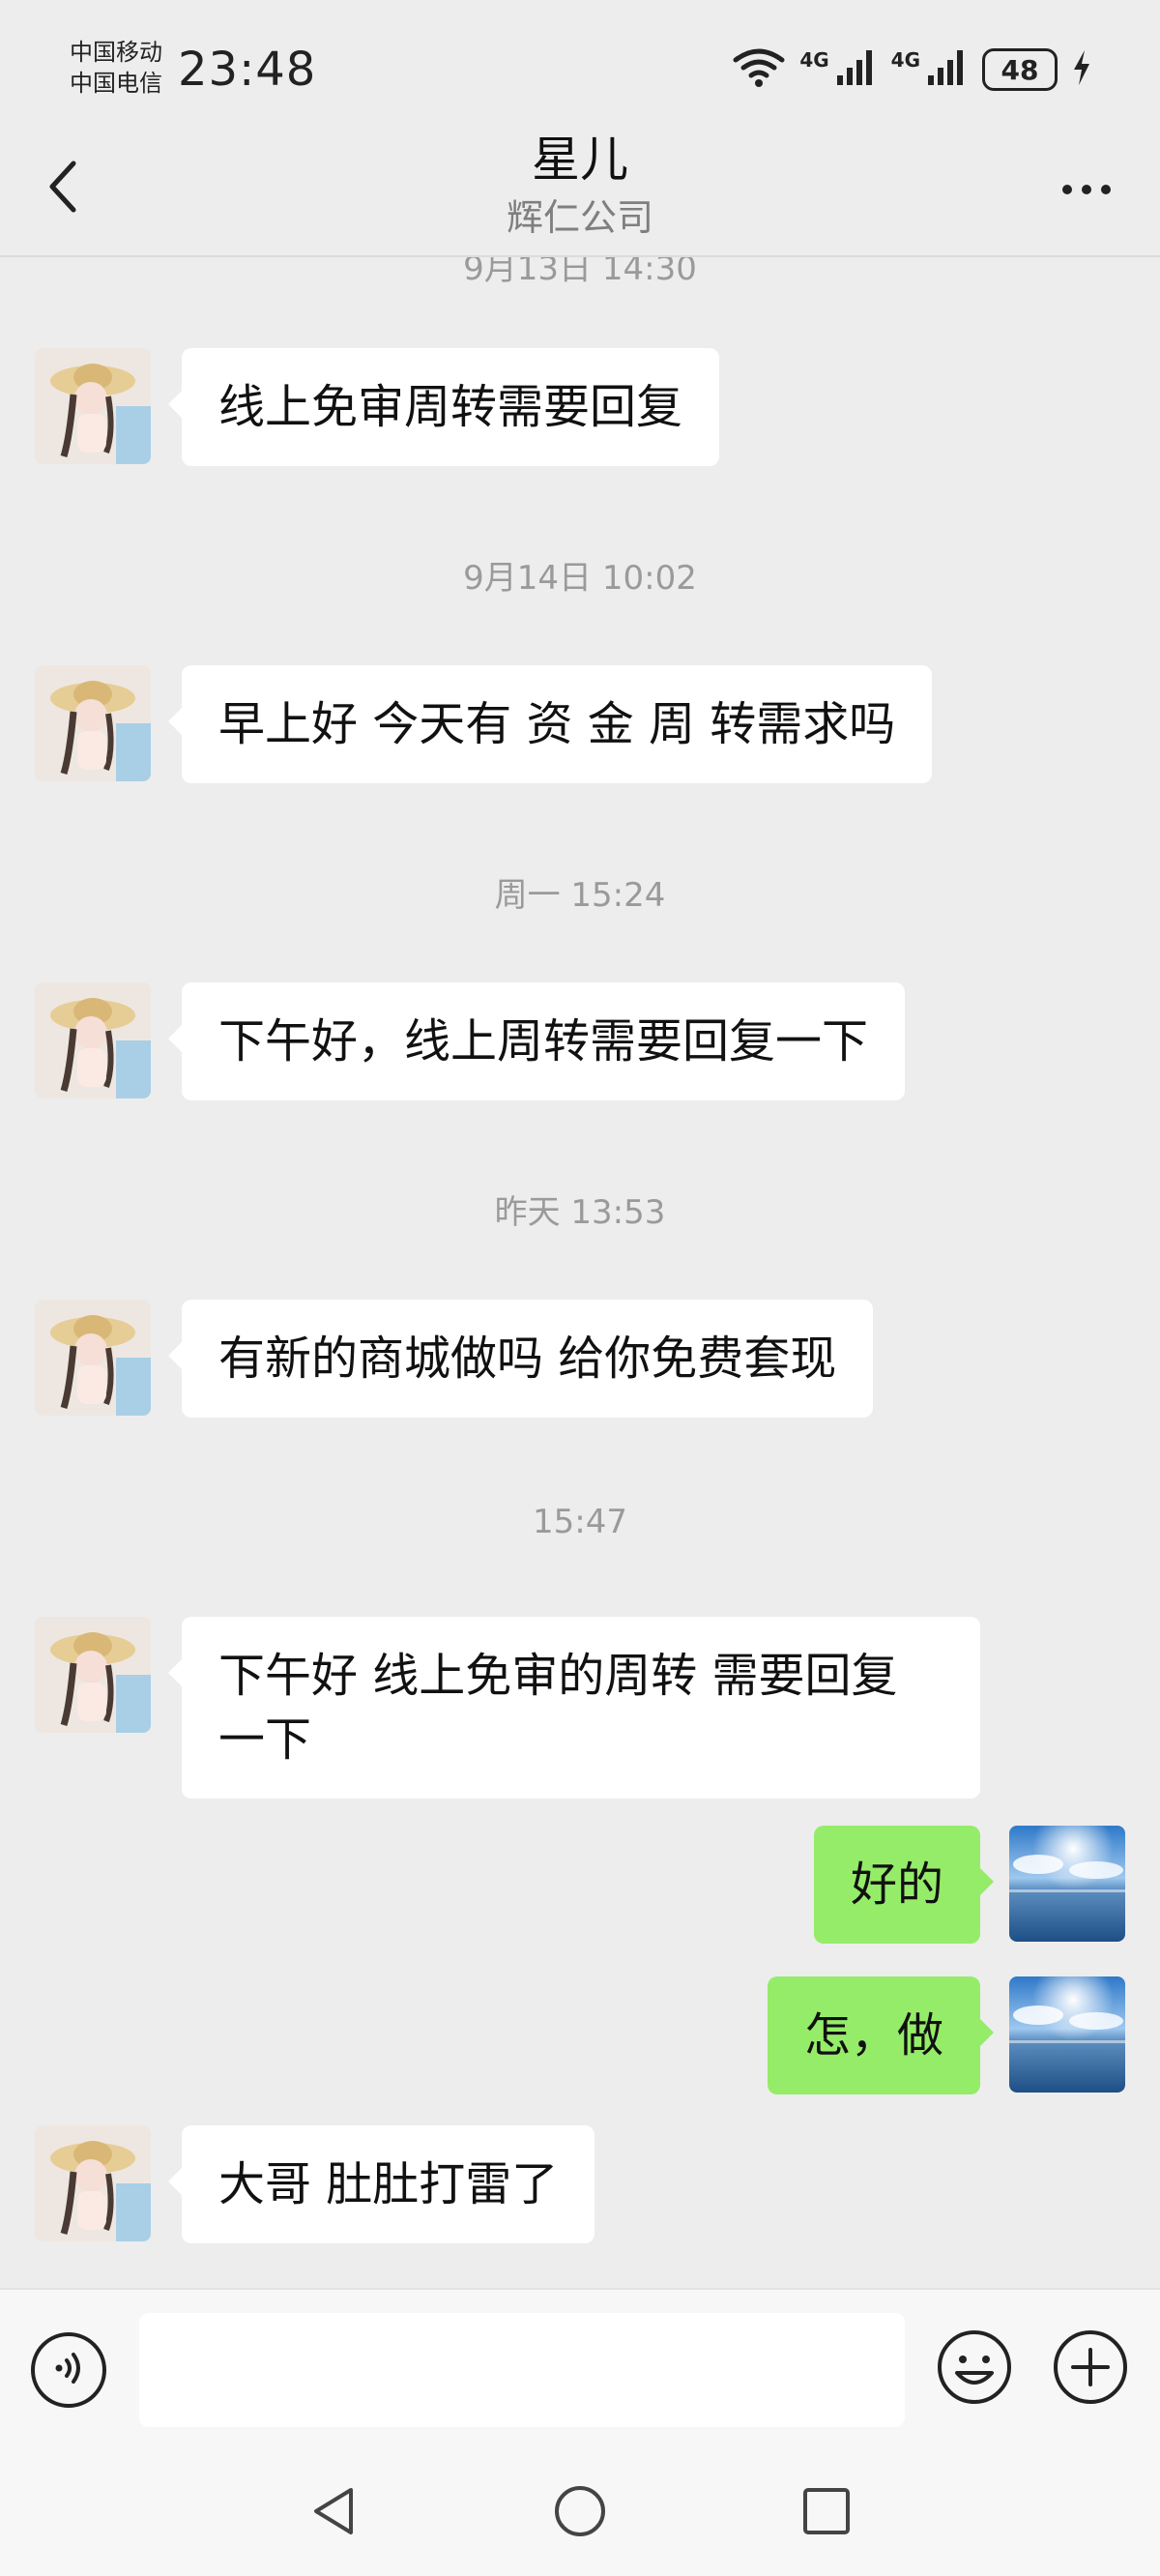  Describe the element at coordinates (116, 52) in the screenshot. I see `carrier-1: 中国移动` at that location.